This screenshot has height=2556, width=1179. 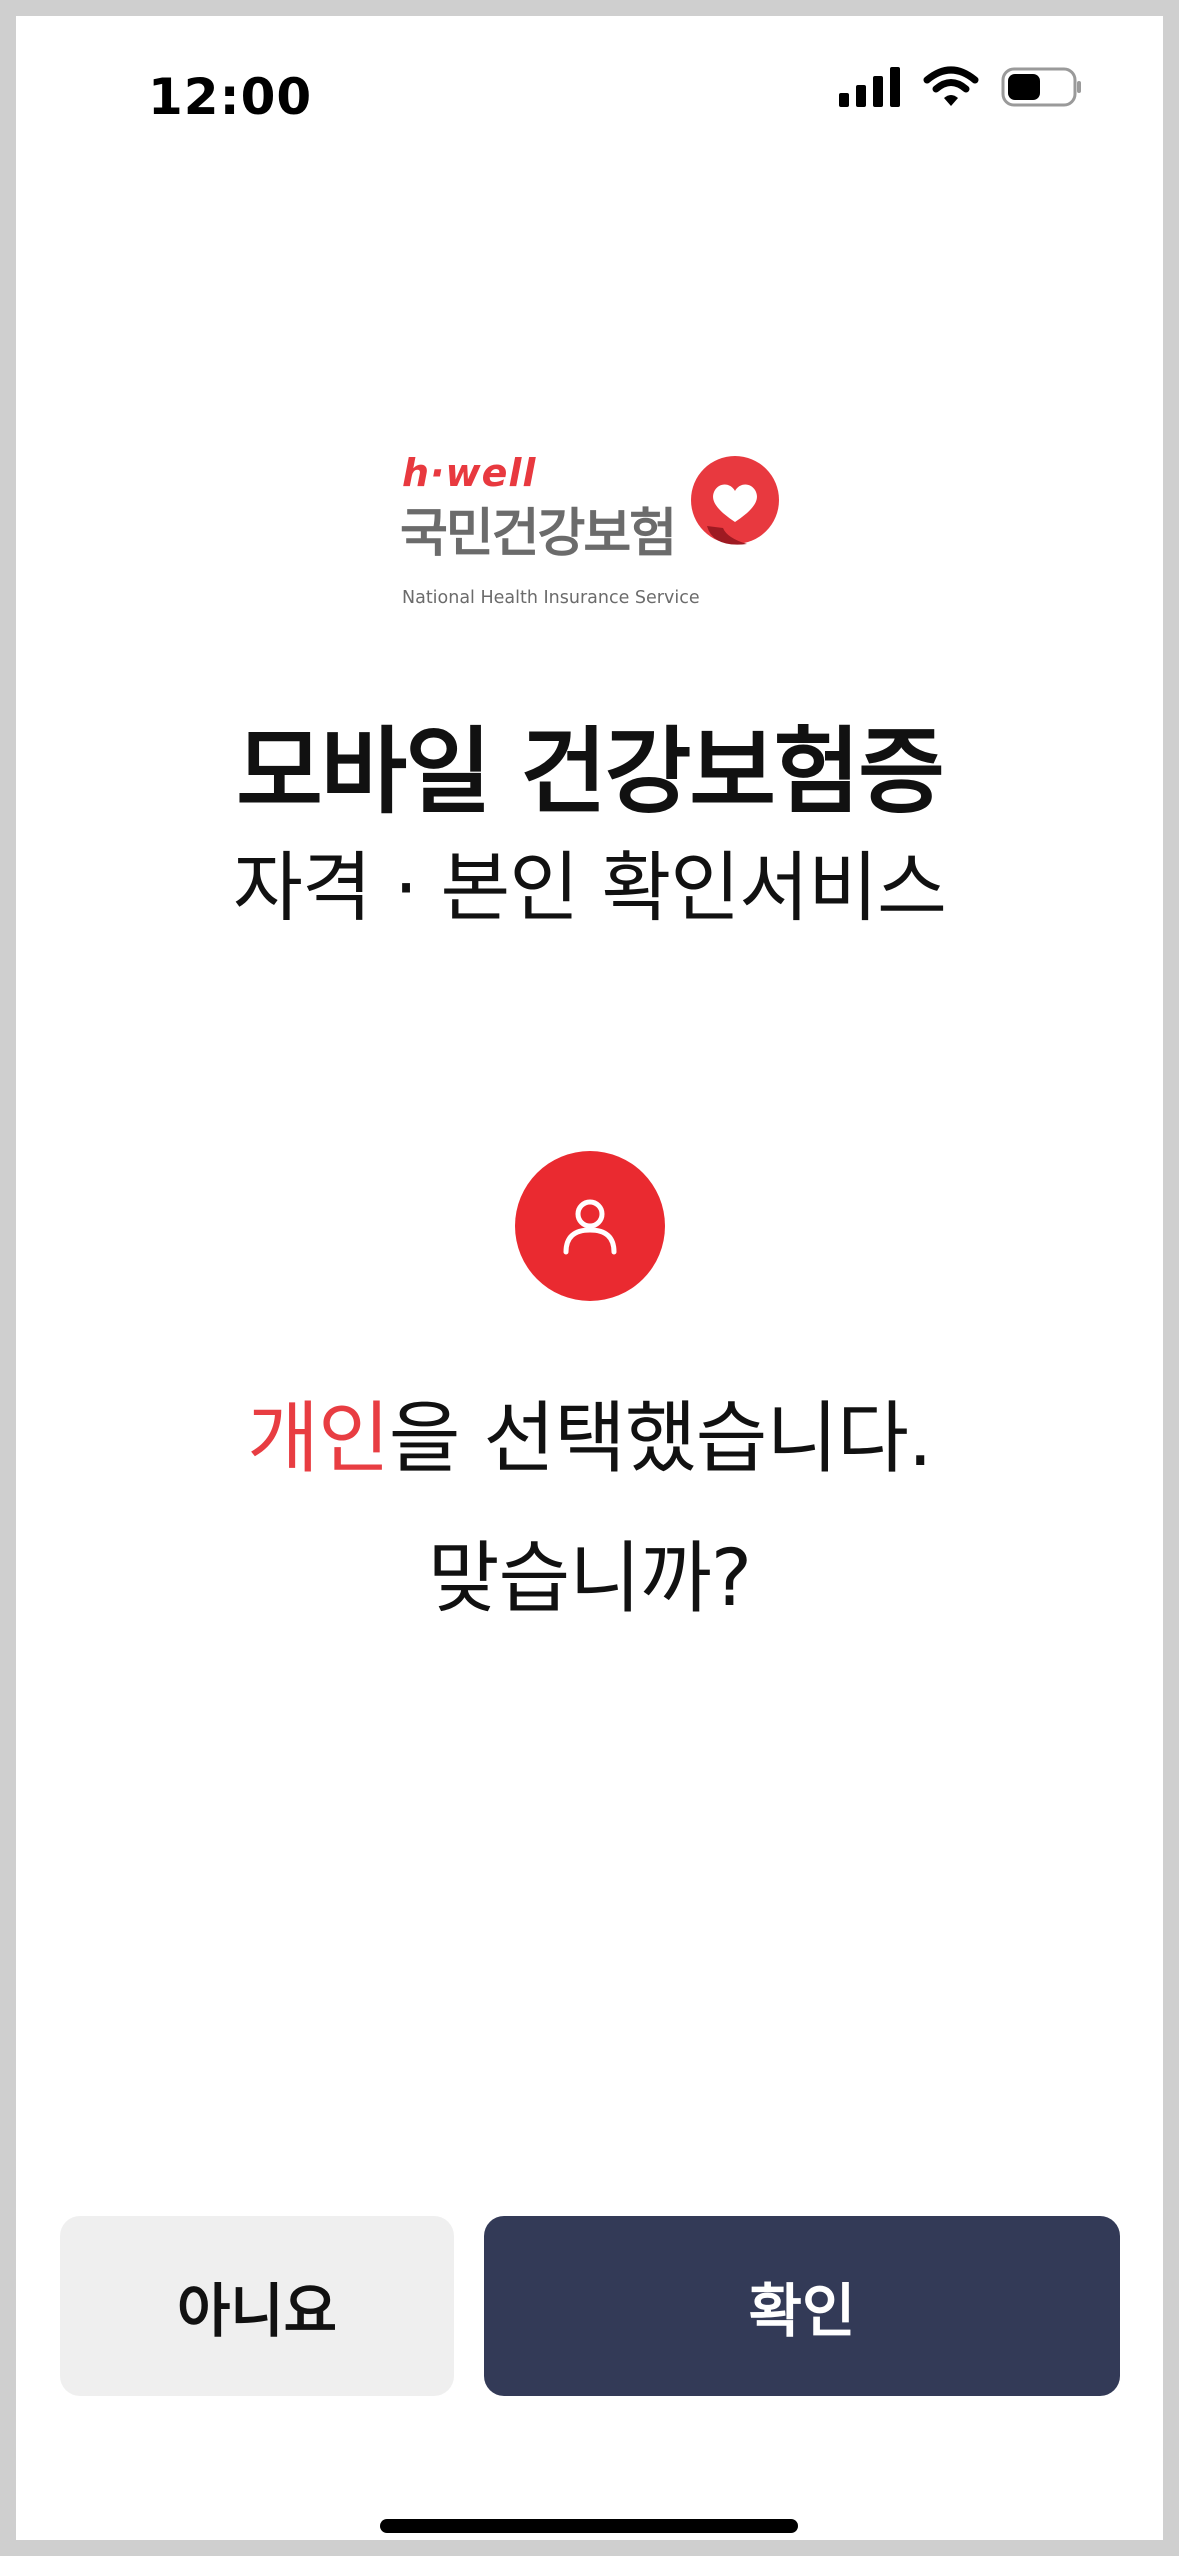 What do you see at coordinates (589, 2526) in the screenshot?
I see `home-indicator` at bounding box center [589, 2526].